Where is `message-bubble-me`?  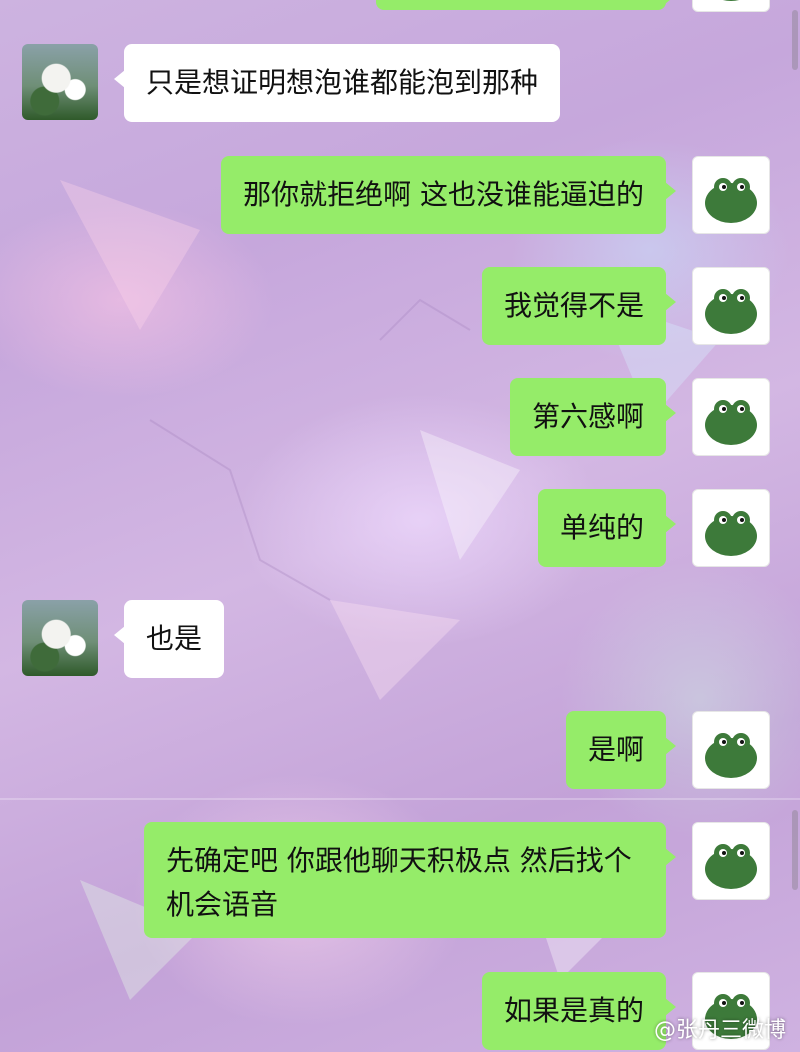 message-bubble-me is located at coordinates (526, 5).